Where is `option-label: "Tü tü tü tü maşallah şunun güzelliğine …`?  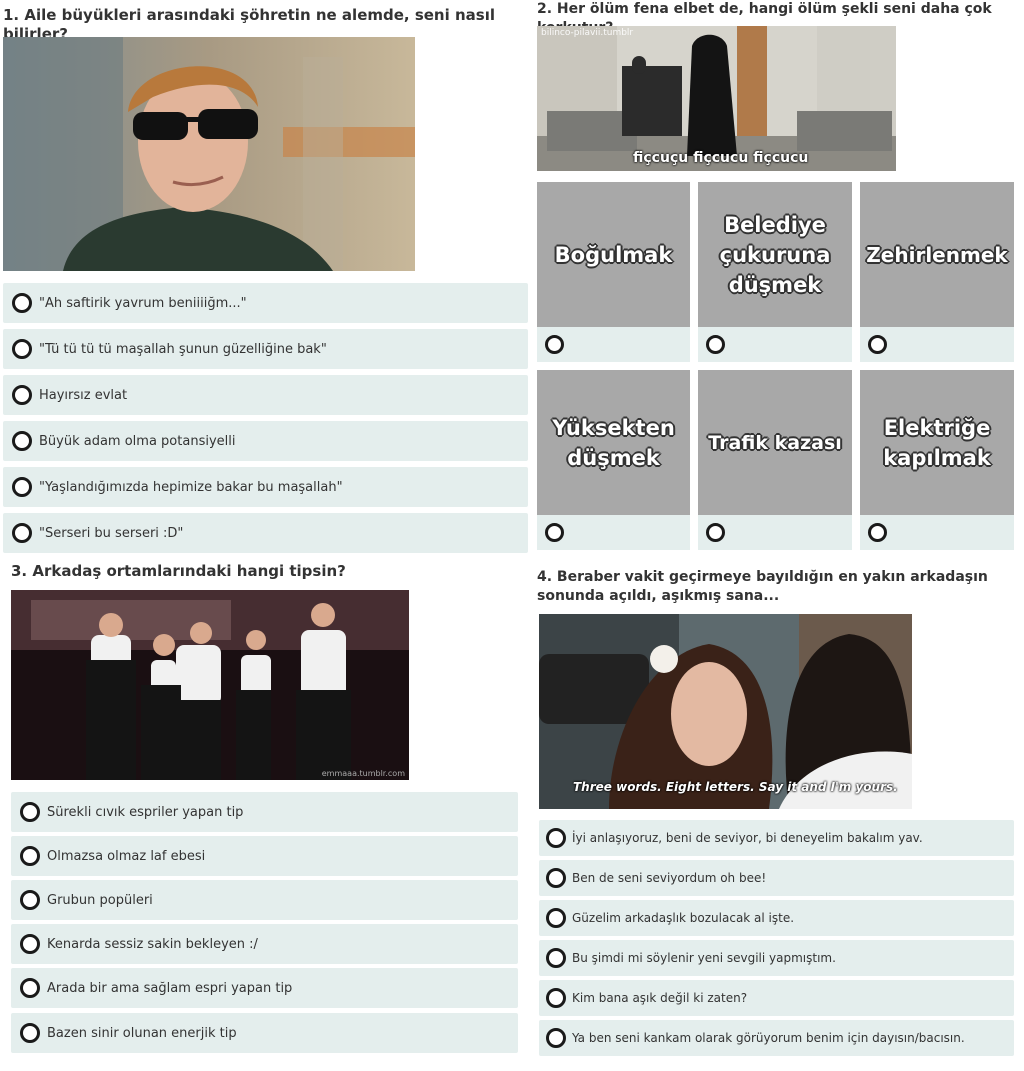 option-label: "Tü tü tü tü maşallah şunun güzelliğine … is located at coordinates (183, 349).